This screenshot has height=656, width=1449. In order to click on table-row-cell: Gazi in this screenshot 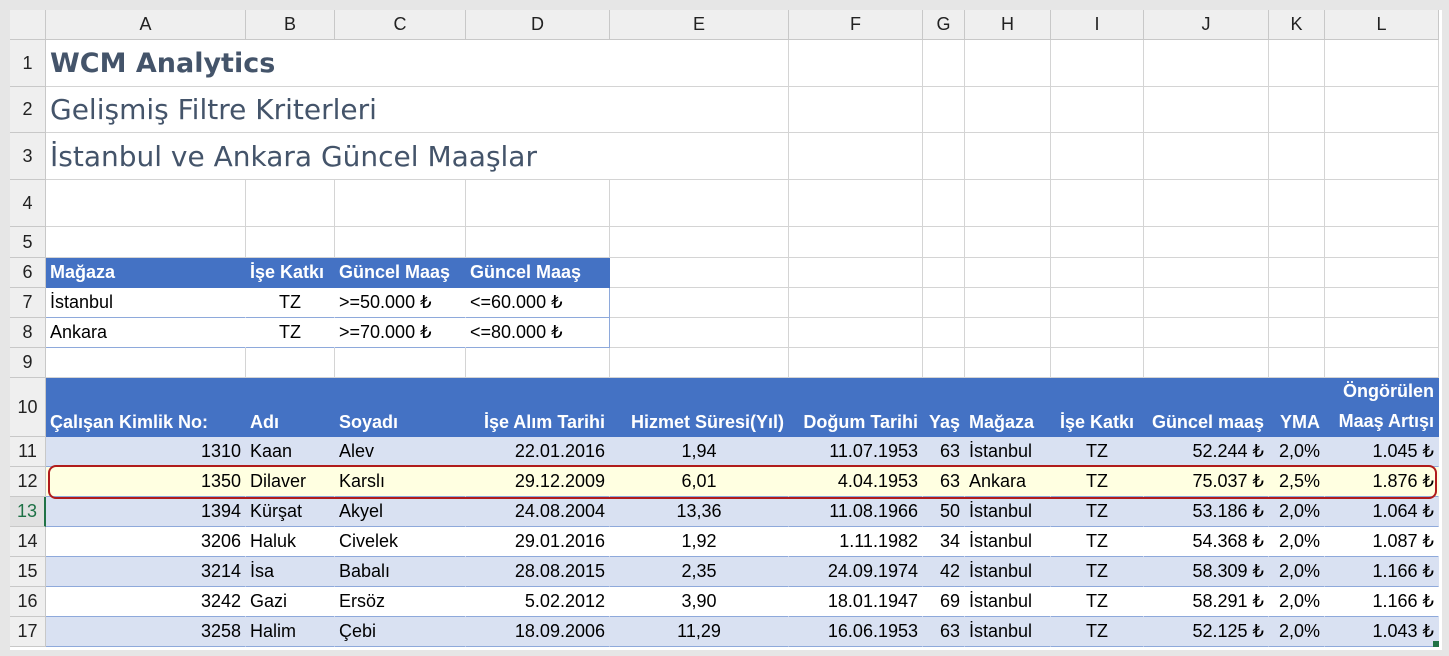, I will do `click(290, 602)`.